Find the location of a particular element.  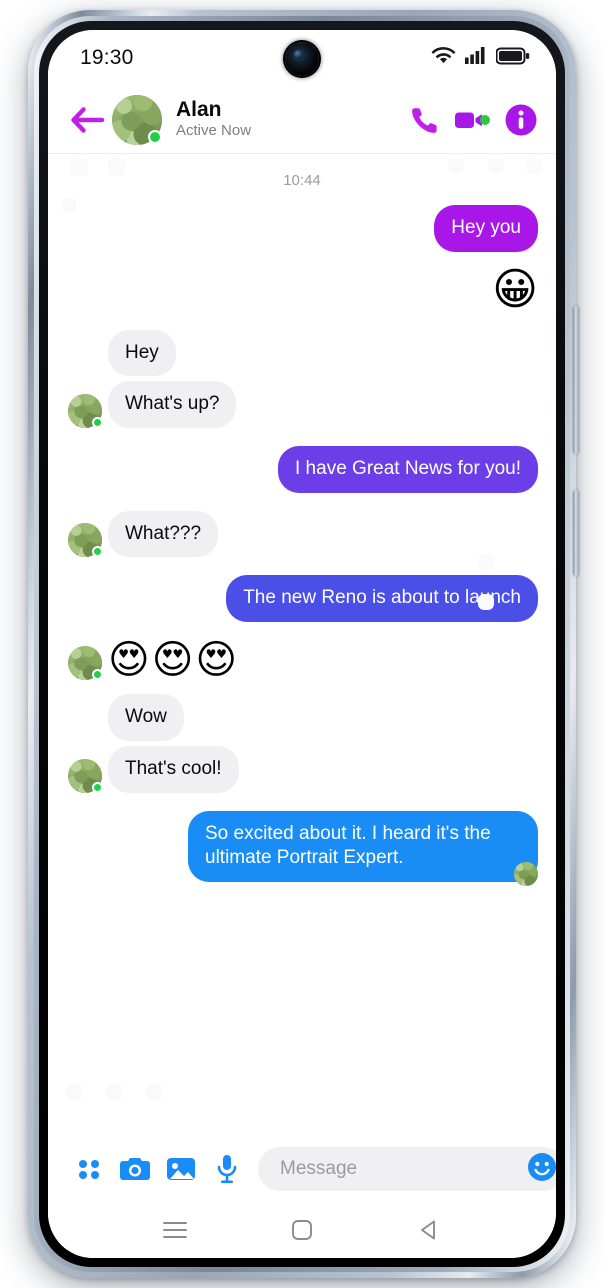

recents-menu-icon is located at coordinates (175, 1230).